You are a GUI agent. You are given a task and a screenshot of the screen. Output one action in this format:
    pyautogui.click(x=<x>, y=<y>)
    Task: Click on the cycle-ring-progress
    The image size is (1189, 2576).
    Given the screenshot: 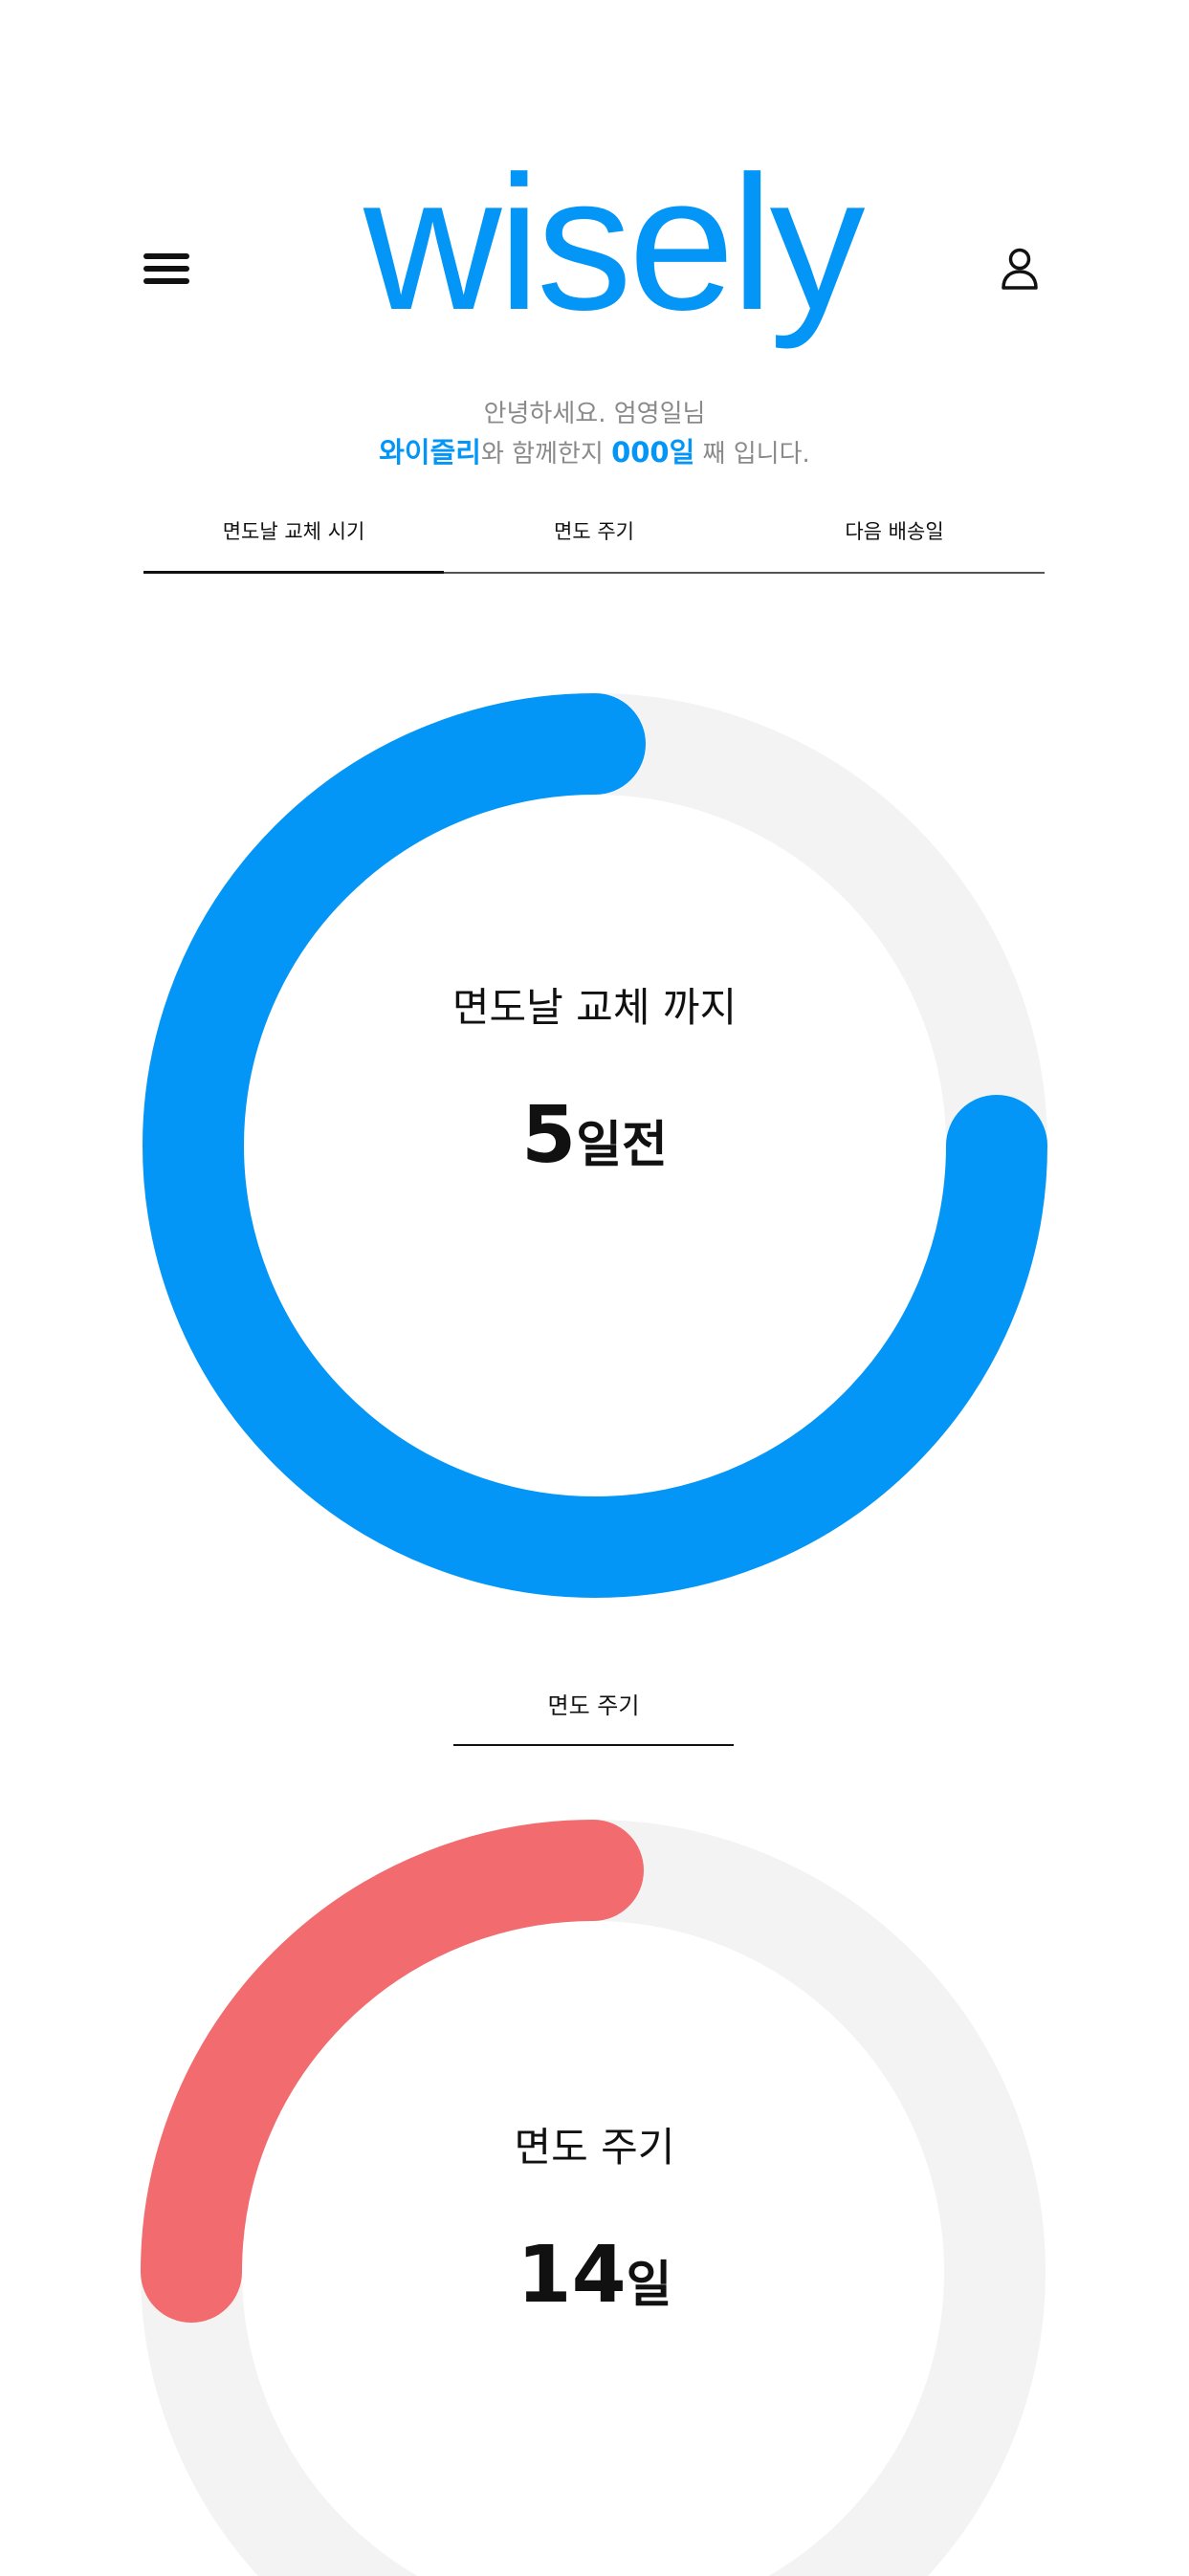 What is the action you would take?
    pyautogui.click(x=393, y=2071)
    